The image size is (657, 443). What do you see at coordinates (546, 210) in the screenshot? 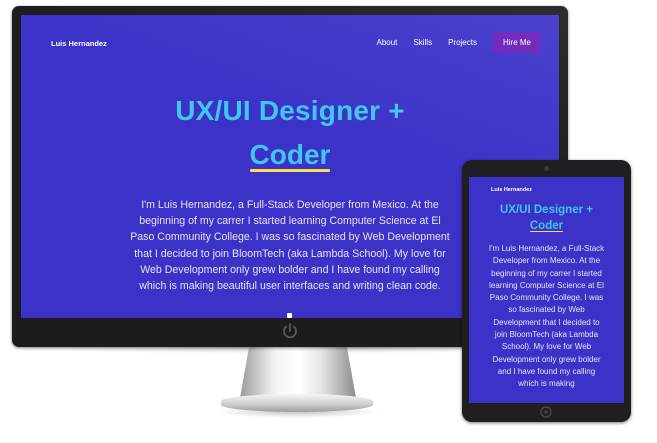
I see `tablet-hero-headline: UX/UI Designer +` at bounding box center [546, 210].